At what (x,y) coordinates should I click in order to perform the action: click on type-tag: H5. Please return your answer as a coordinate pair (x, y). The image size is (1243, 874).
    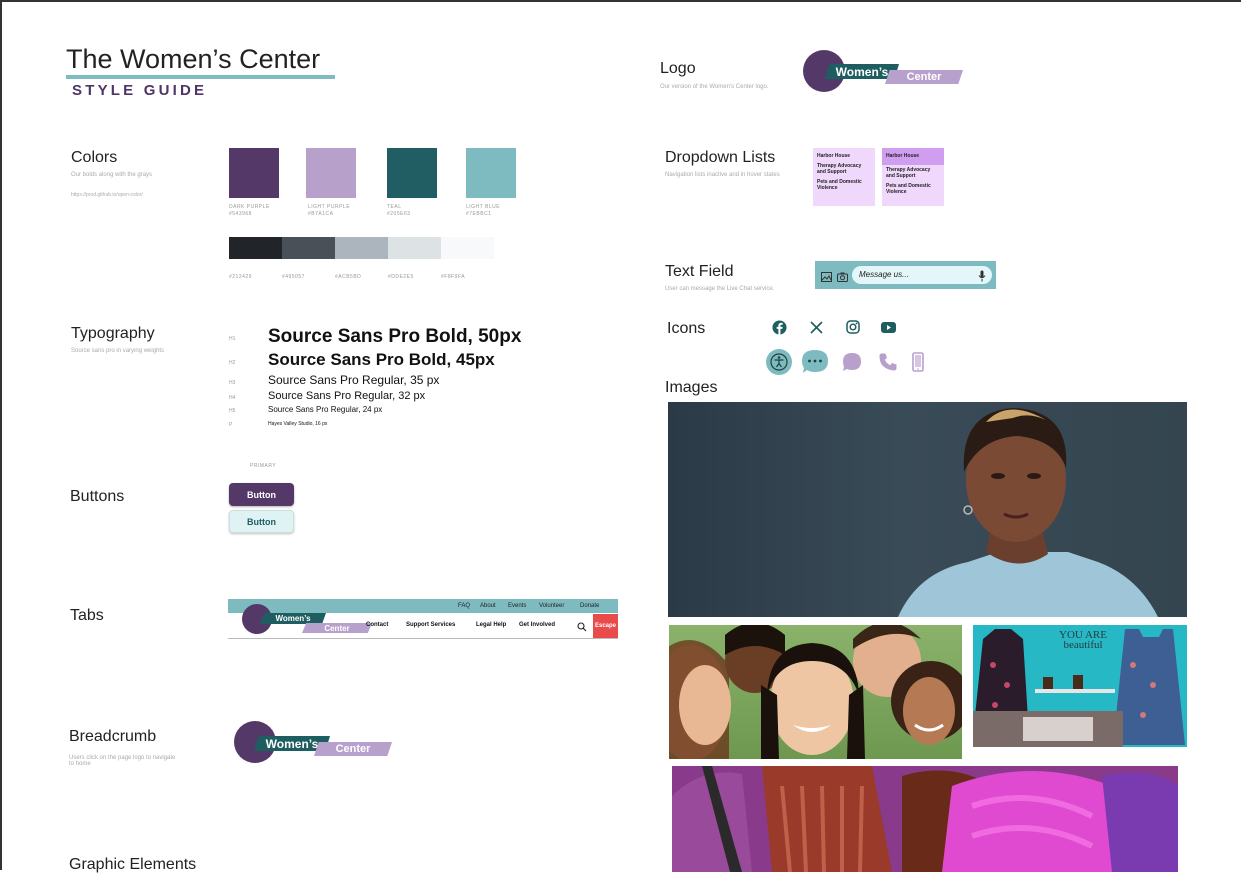
    Looking at the image, I should click on (232, 411).